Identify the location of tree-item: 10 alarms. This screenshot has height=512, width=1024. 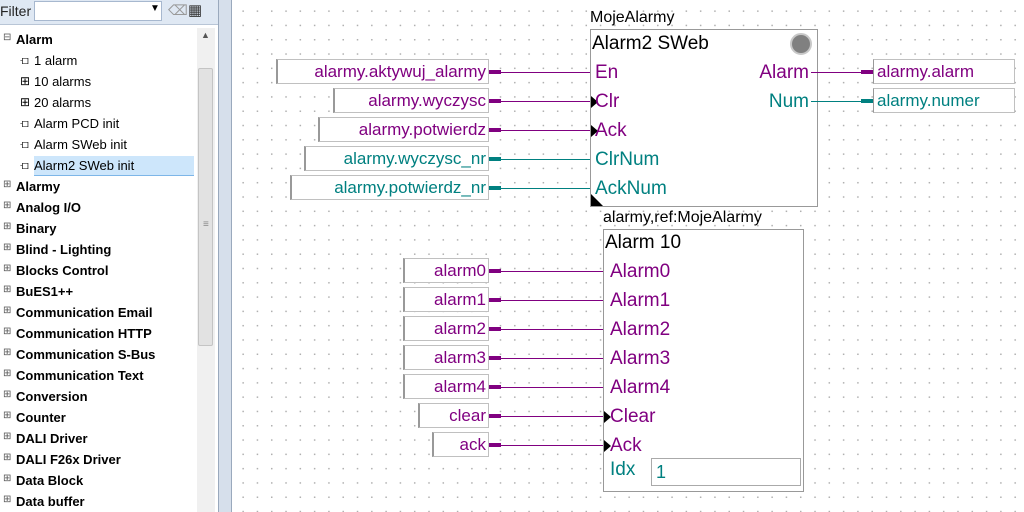
(62, 81).